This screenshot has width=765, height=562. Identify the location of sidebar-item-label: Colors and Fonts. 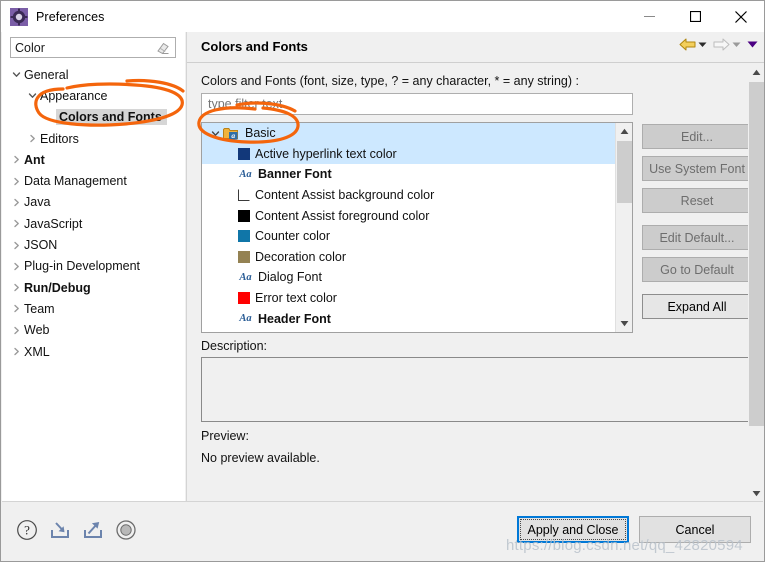
(111, 117).